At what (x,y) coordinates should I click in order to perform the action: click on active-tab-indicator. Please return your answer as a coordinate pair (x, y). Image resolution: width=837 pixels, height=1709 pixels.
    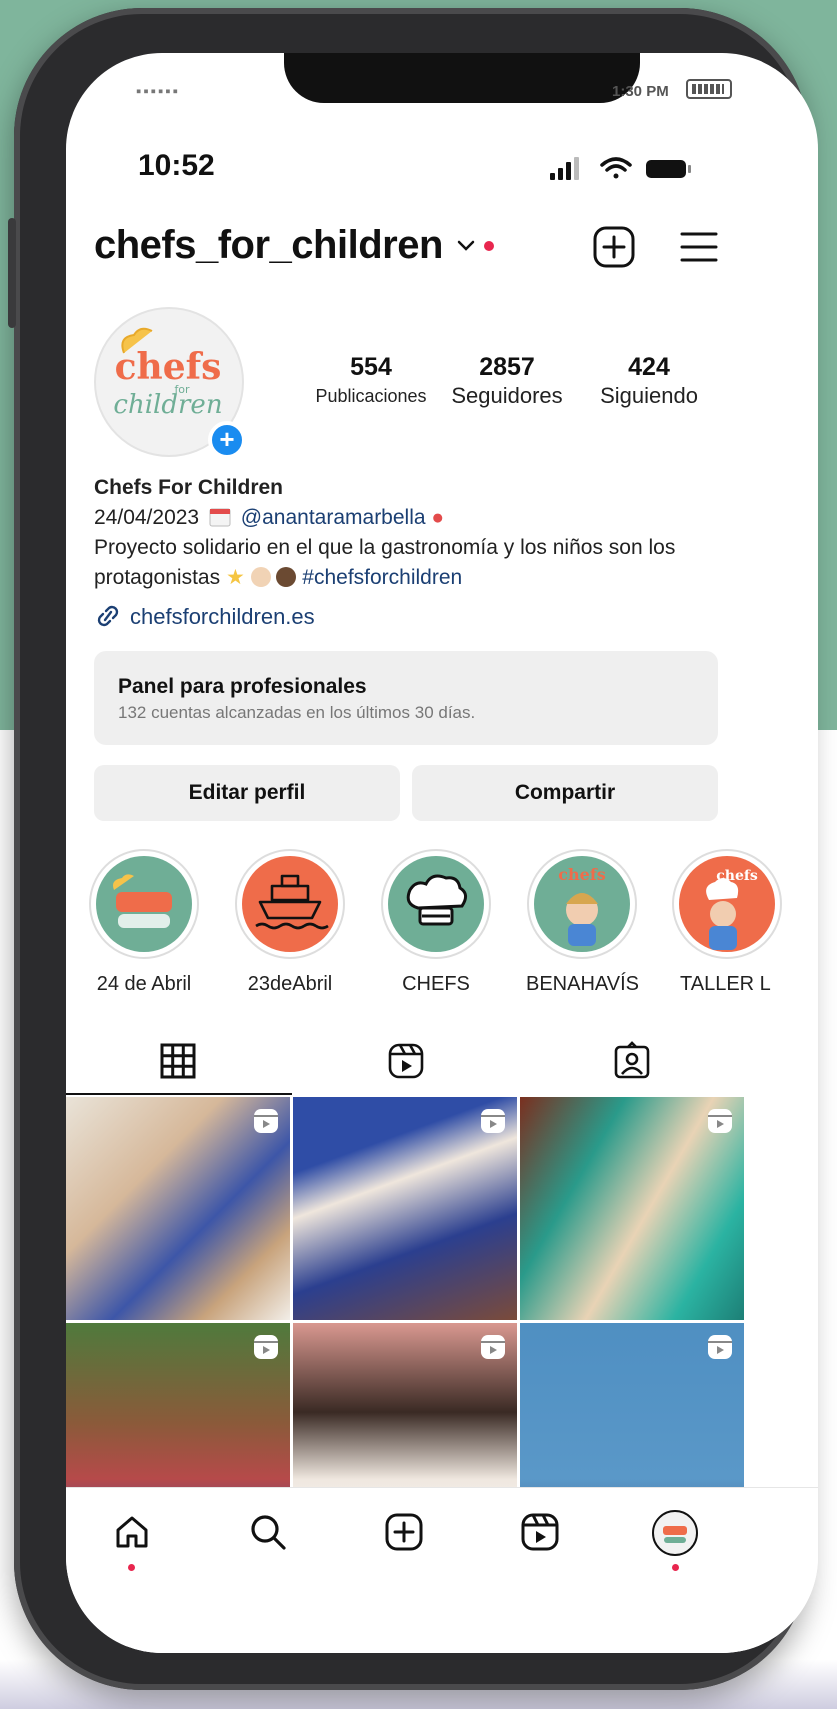
    Looking at the image, I should click on (179, 1094).